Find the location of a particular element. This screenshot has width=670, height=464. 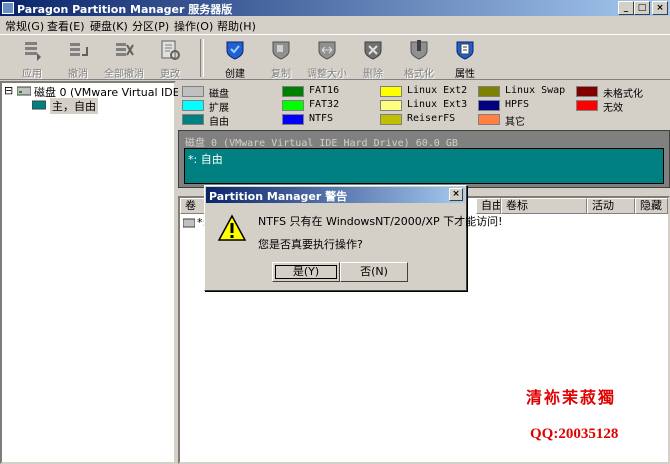

window-title: Paragon Partition Manager 服务器版 is located at coordinates (125, 9).